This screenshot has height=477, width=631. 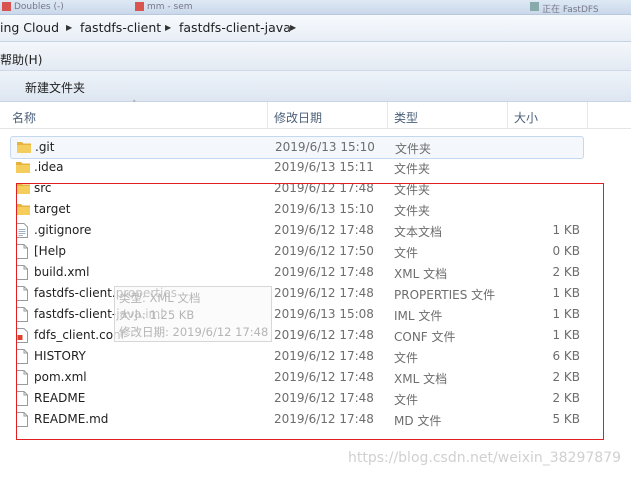 What do you see at coordinates (315, 7) in the screenshot?
I see `taskbar: Doubles (-) mm - sem 正在 FastDFS` at bounding box center [315, 7].